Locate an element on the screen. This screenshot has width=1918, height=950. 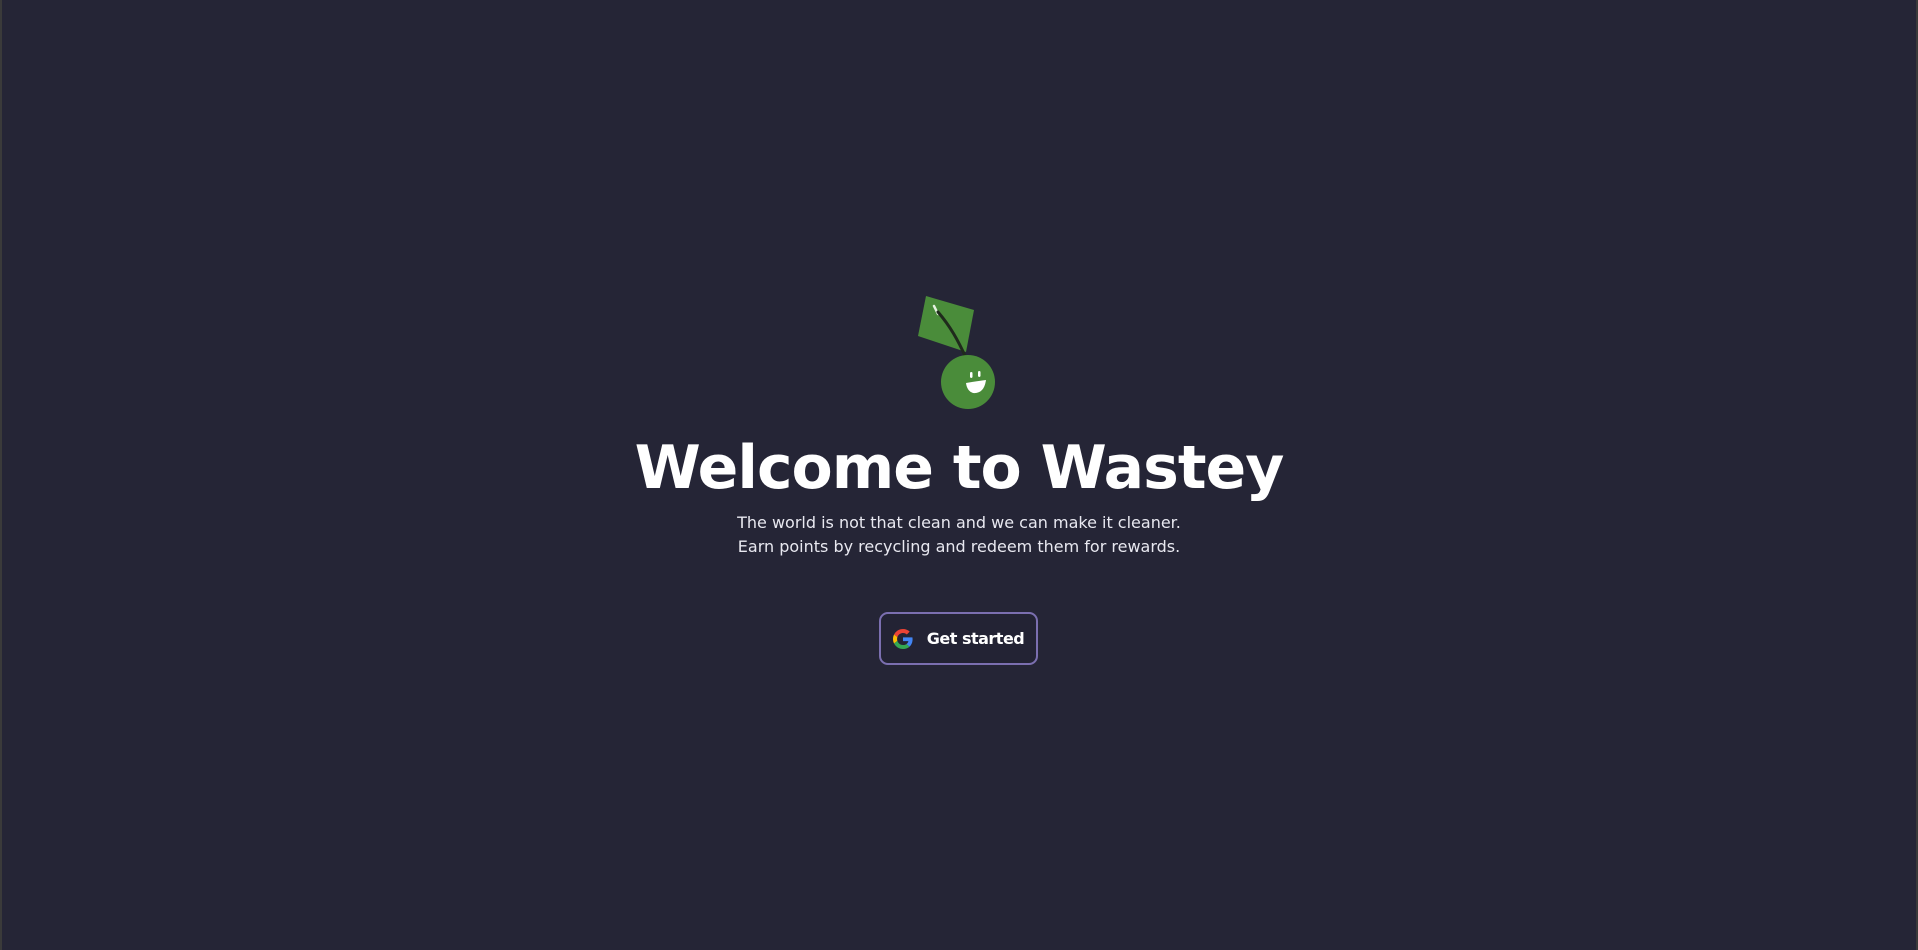
get-started-label: Get started is located at coordinates (975, 638).